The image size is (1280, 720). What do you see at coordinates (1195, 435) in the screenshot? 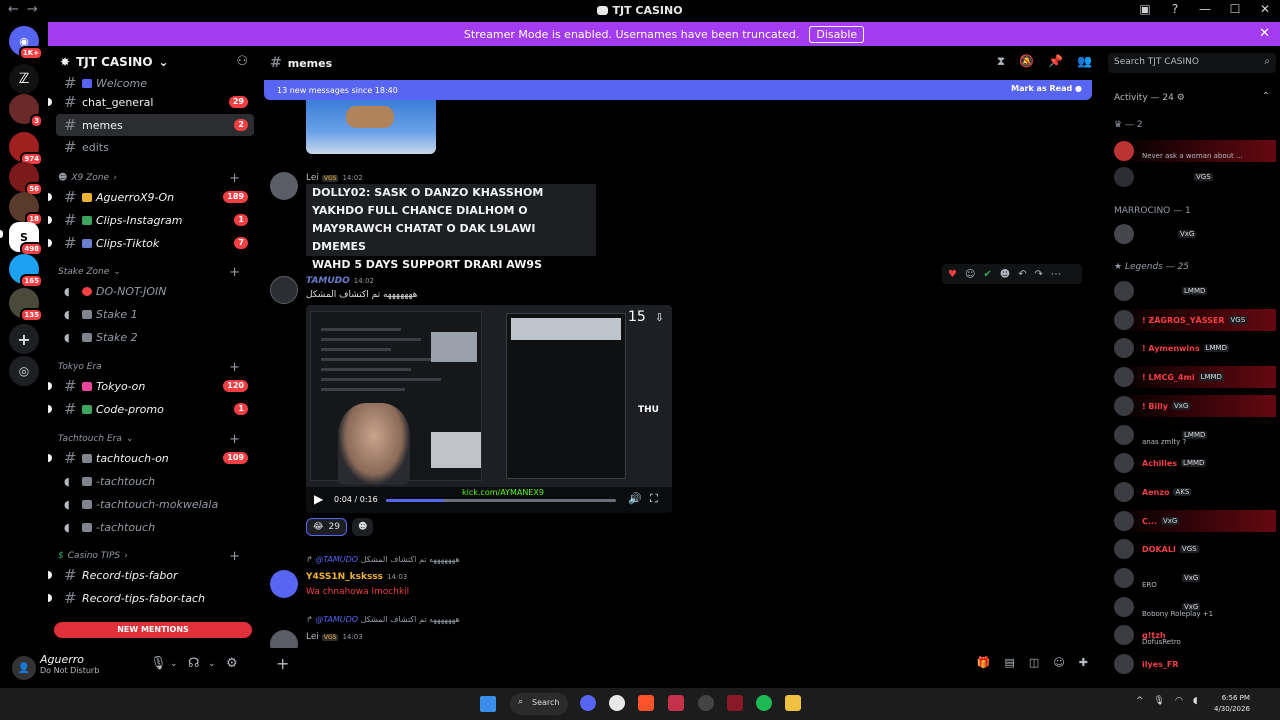
I see `member-item: LMMD anas zmlty ?` at bounding box center [1195, 435].